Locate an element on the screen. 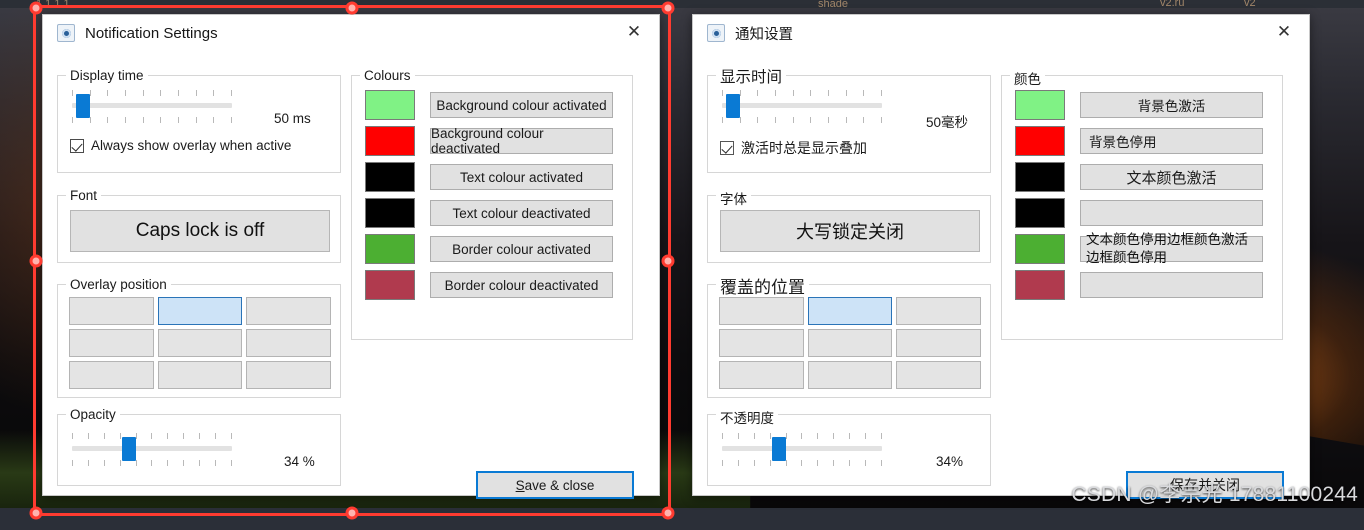 This screenshot has width=1364, height=530. display-time-slider-chinese is located at coordinates (802, 106).